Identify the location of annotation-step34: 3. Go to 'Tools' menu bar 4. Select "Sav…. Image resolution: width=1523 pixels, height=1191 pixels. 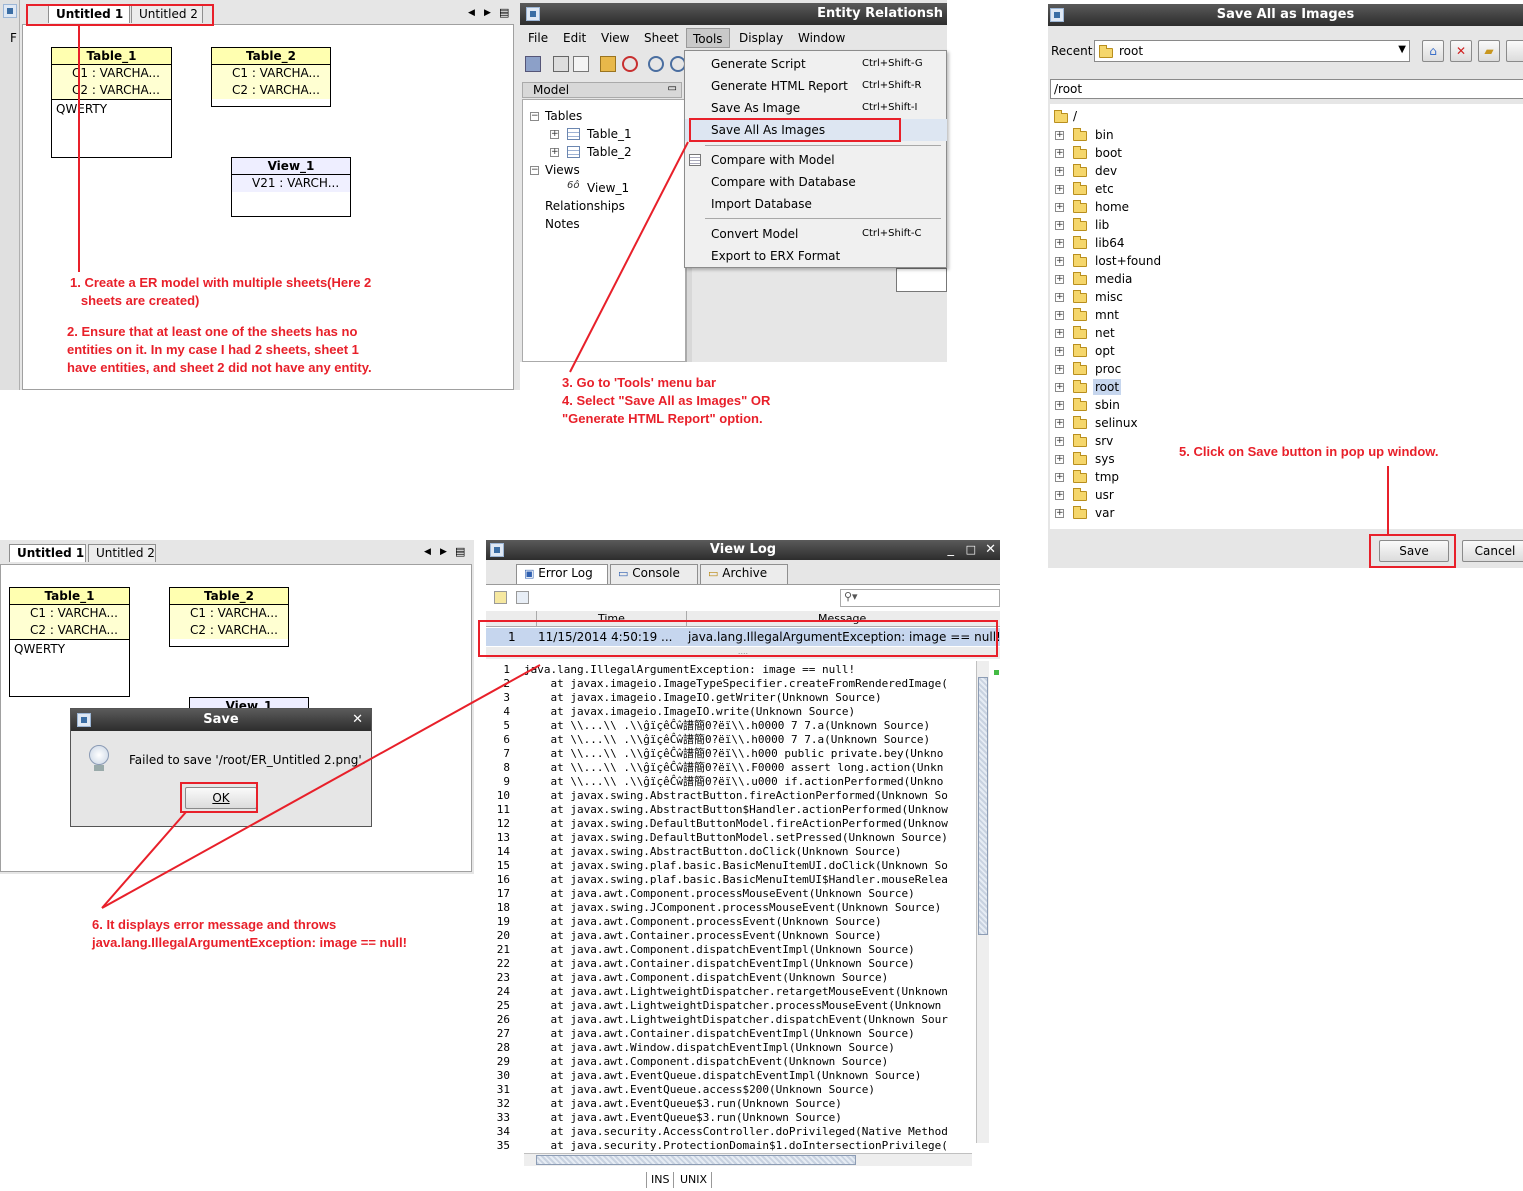
(666, 400).